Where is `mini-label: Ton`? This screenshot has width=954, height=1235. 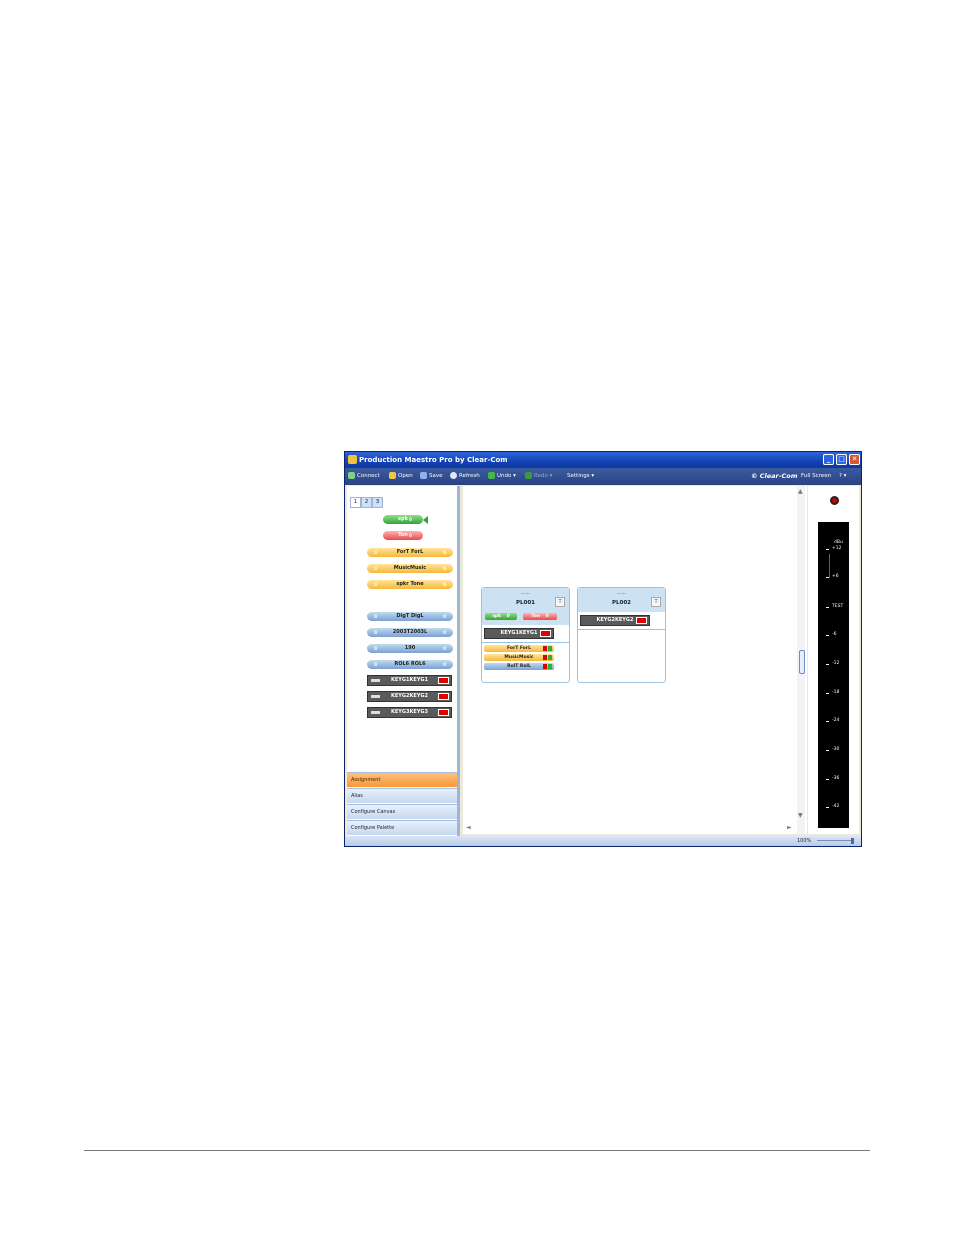 mini-label: Ton is located at coordinates (536, 616).